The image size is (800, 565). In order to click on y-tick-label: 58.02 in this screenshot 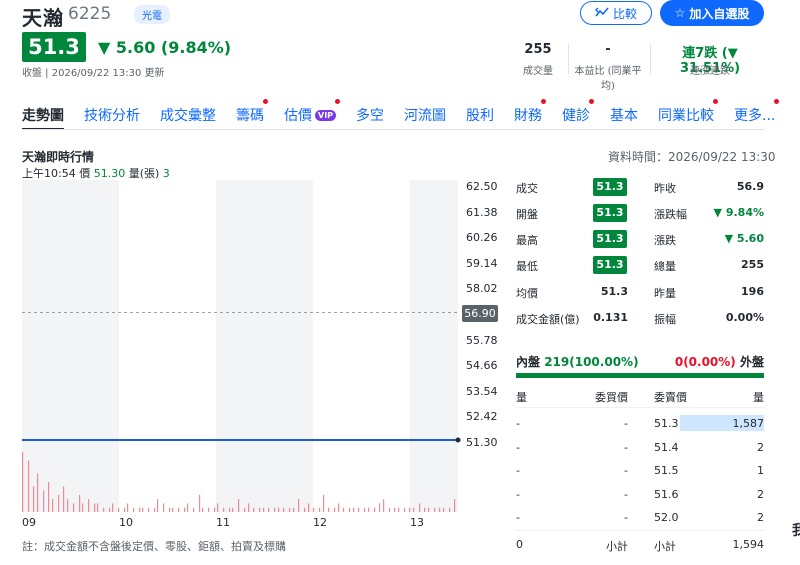, I will do `click(482, 289)`.